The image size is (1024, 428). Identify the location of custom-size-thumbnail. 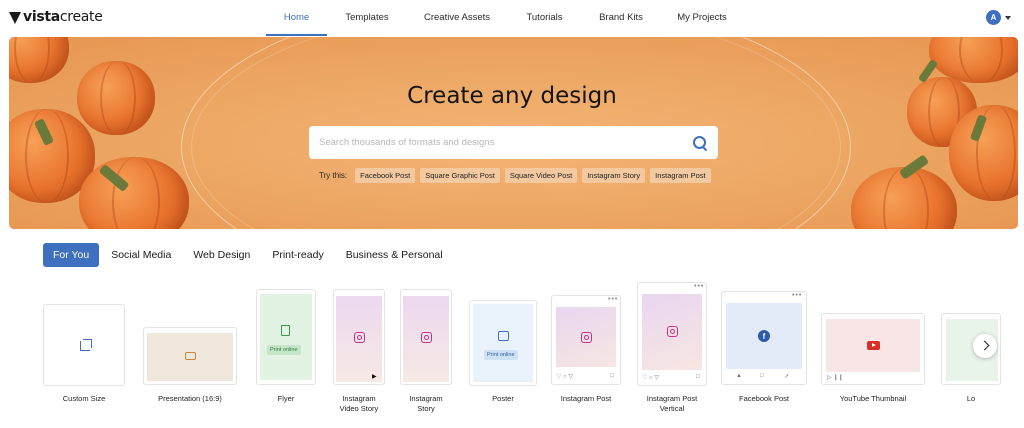
(84, 345).